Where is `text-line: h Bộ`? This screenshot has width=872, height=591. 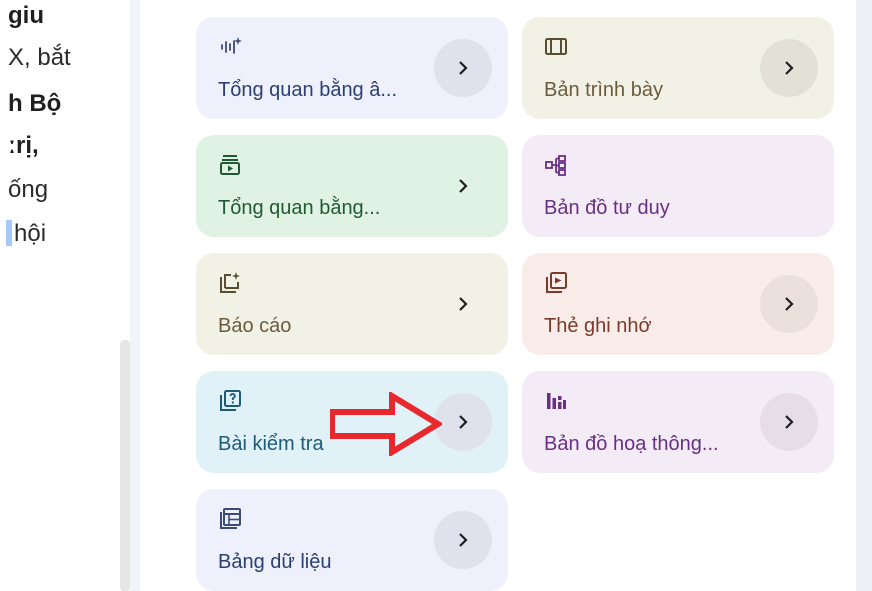 text-line: h Bộ is located at coordinates (35, 103).